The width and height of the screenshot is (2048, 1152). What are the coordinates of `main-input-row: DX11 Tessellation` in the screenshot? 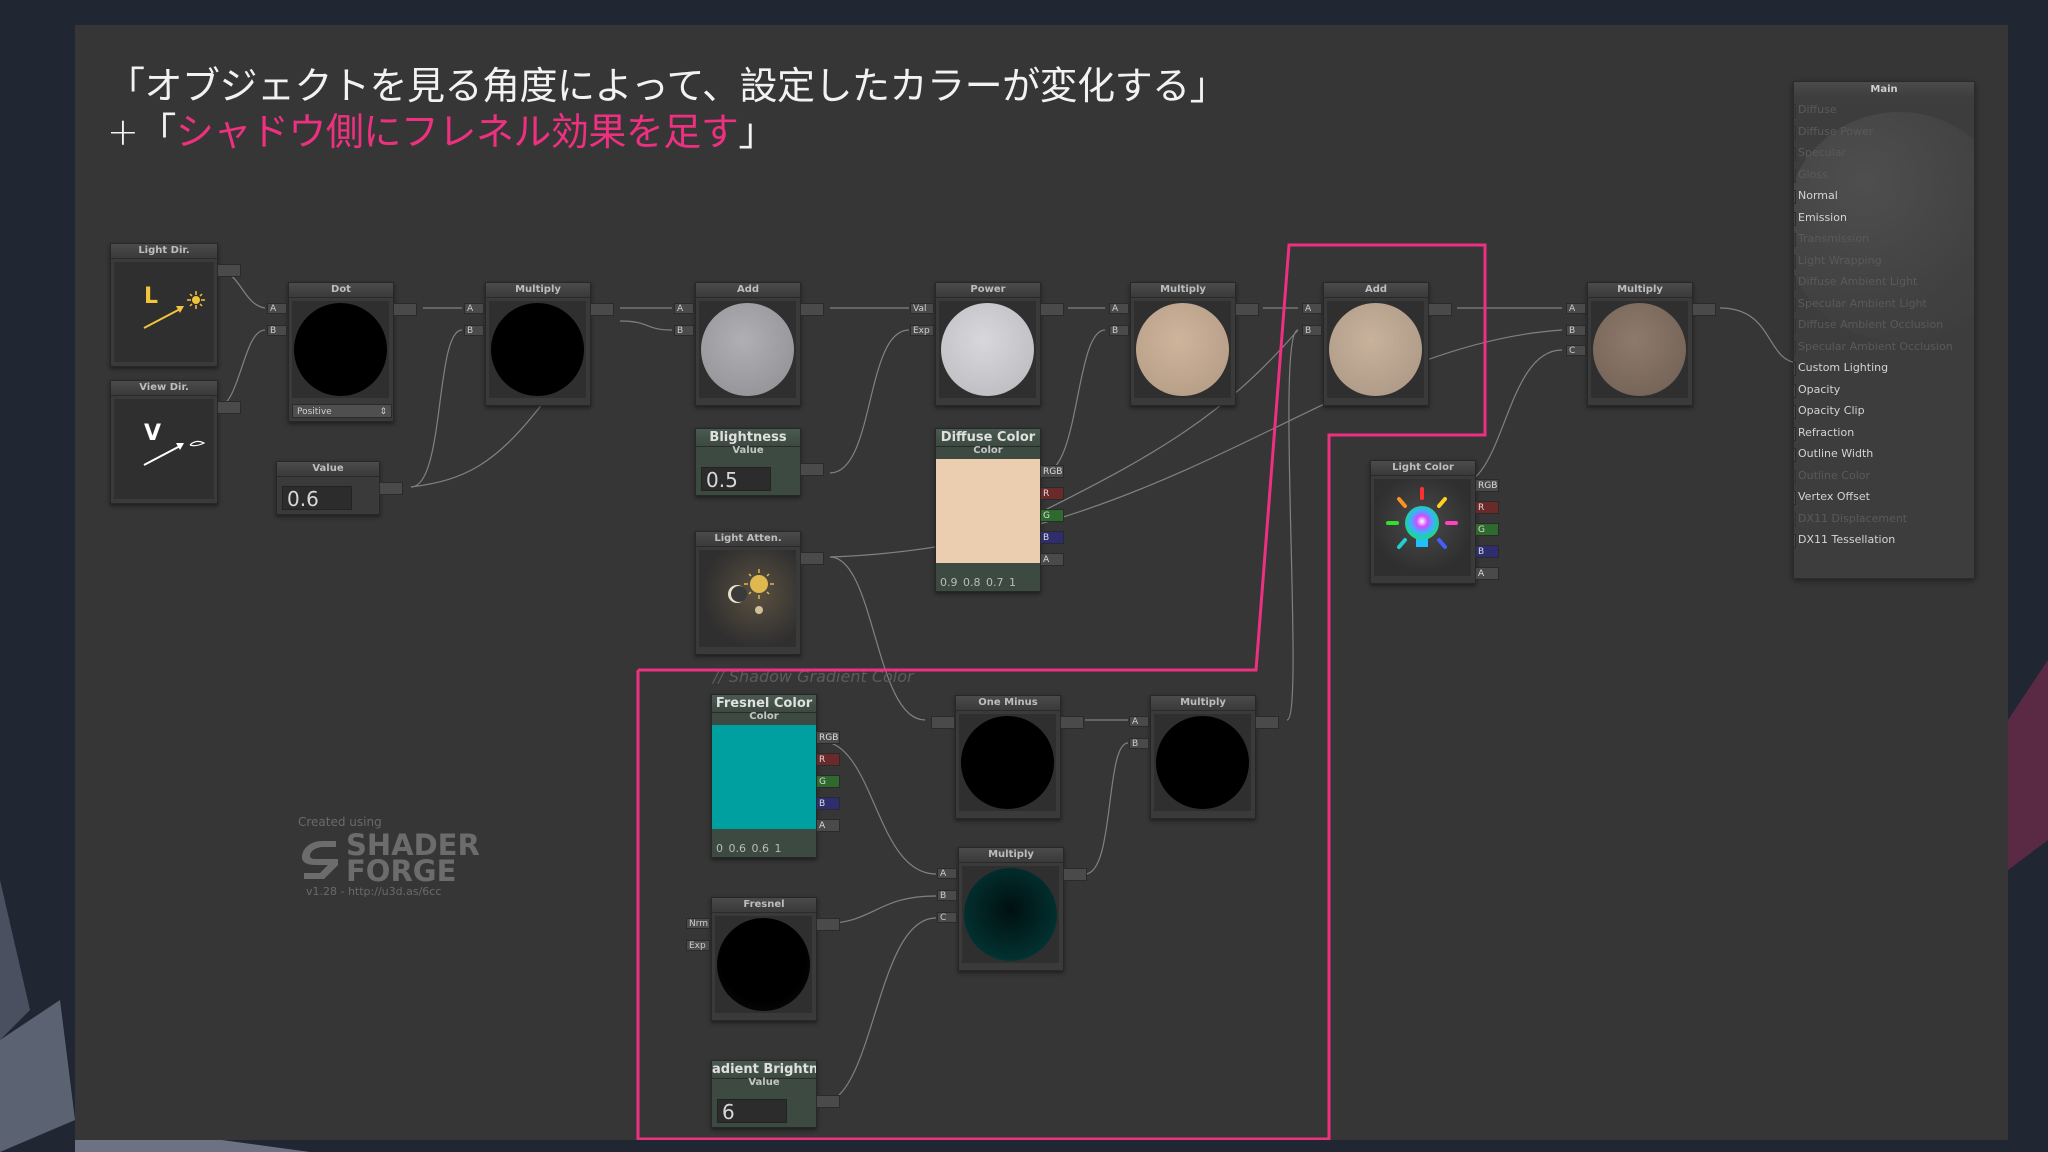 It's located at (1844, 540).